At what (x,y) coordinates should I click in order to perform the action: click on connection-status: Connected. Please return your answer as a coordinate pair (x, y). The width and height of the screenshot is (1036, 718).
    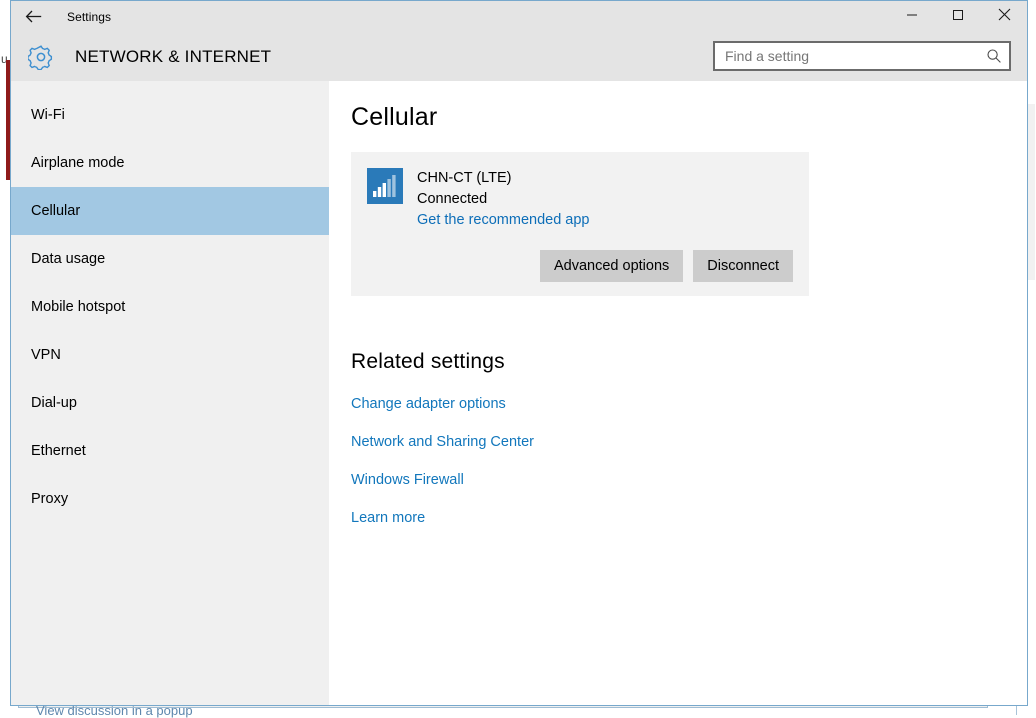
    Looking at the image, I should click on (503, 199).